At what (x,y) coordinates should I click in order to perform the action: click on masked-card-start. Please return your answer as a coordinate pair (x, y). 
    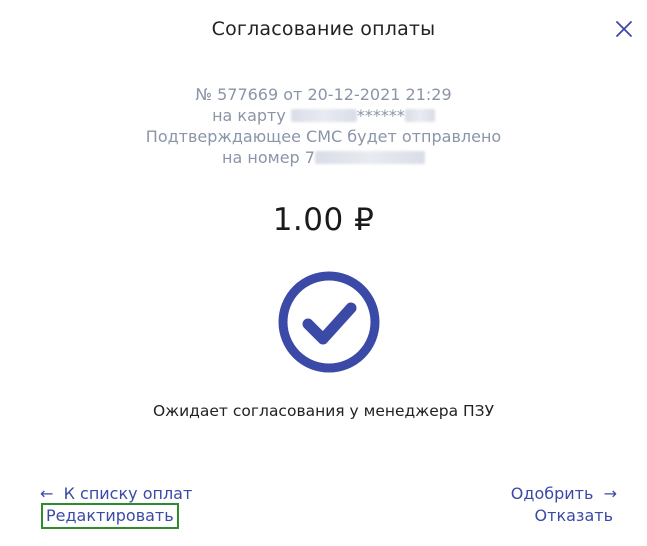
    Looking at the image, I should click on (323, 115).